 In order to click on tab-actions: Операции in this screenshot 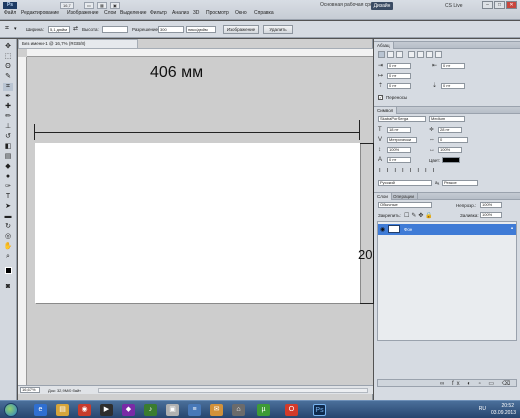, I will do `click(404, 196)`.